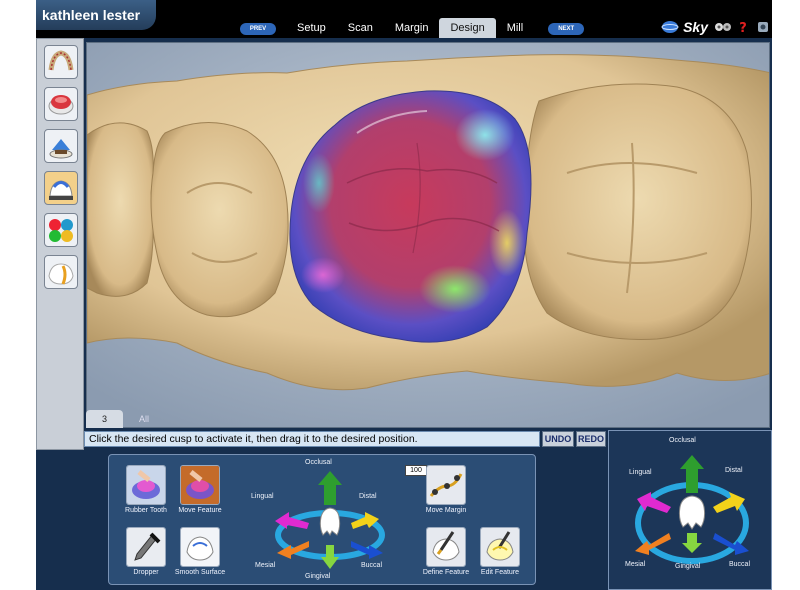  Describe the element at coordinates (640, 472) in the screenshot. I see `orient-lingual-label: Lingual` at that location.